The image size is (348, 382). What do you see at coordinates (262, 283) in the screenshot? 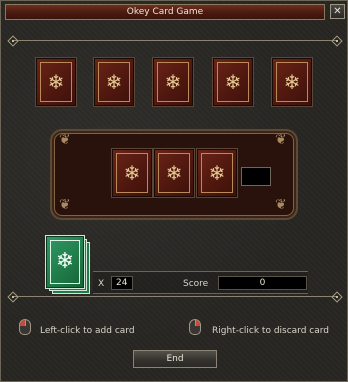
I see `score-value: 0` at bounding box center [262, 283].